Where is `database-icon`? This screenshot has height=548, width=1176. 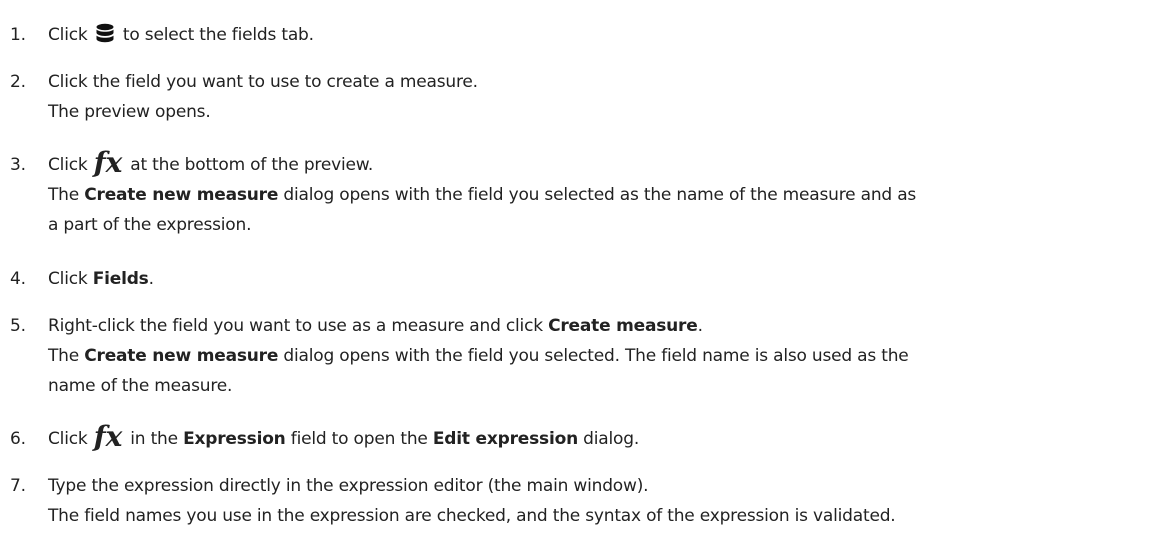
database-icon is located at coordinates (105, 33).